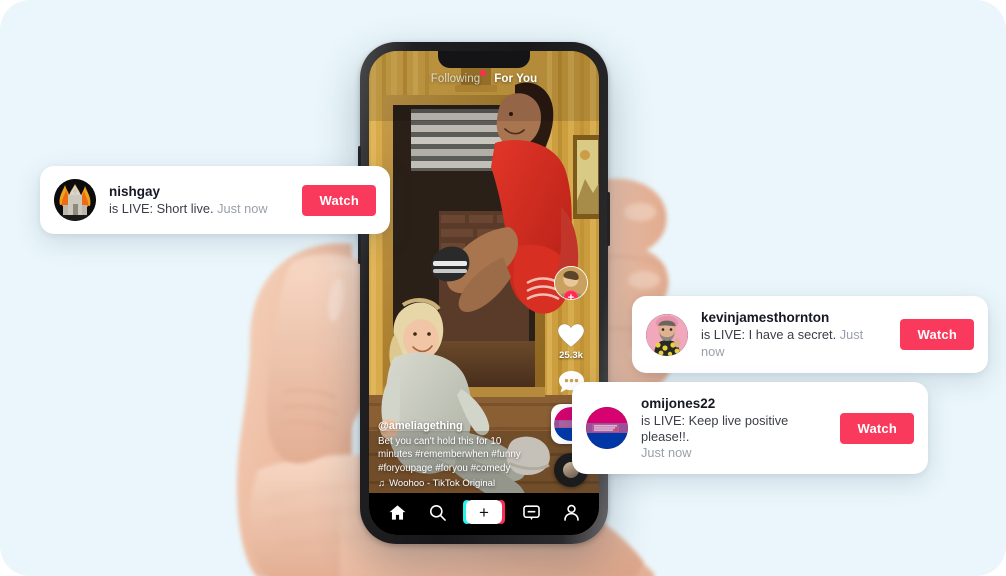 Image resolution: width=1006 pixels, height=576 pixels. Describe the element at coordinates (571, 294) in the screenshot. I see `follow-plus-icon: +` at that location.